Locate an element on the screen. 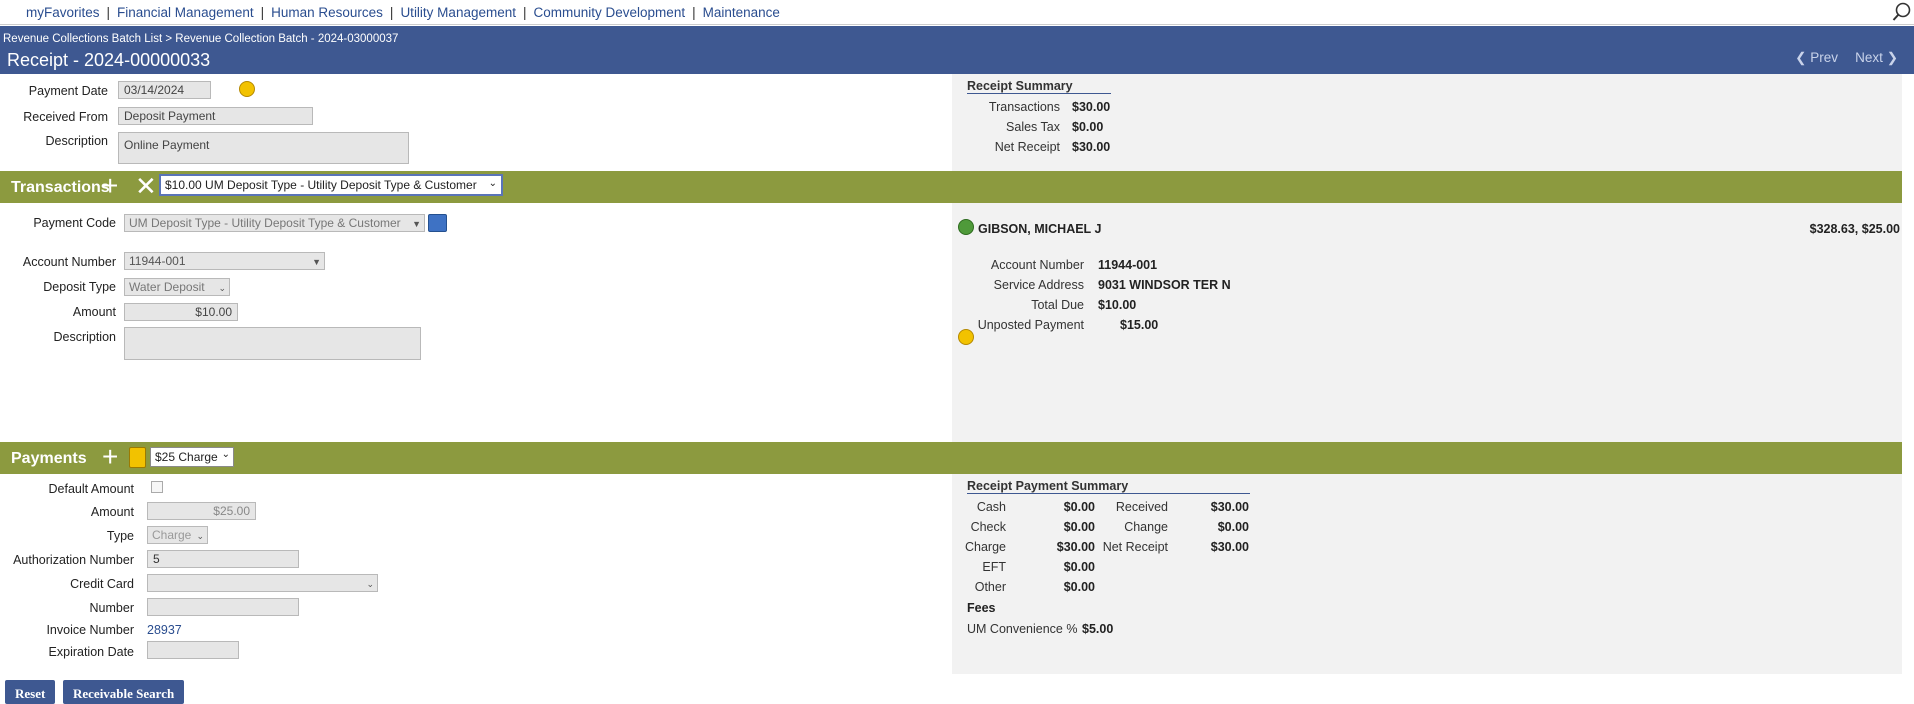 Image resolution: width=1914 pixels, height=704 pixels. expiration-date-field is located at coordinates (193, 650).